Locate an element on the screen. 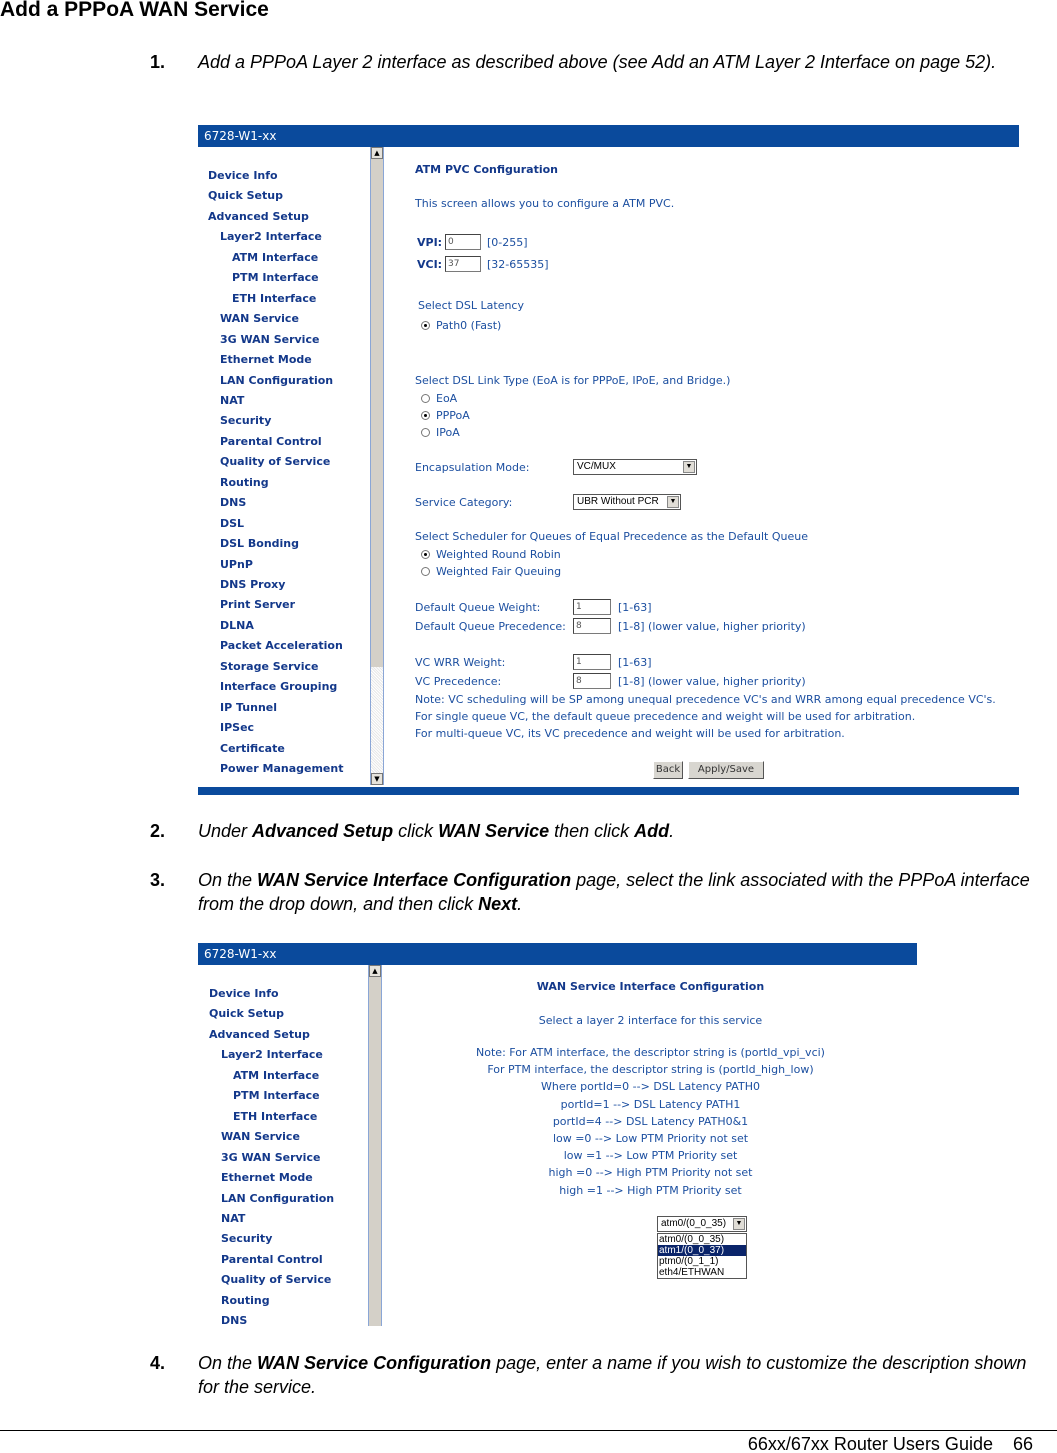  scheduler-wrr-radio: Weighted Round Robin is located at coordinates (491, 554).